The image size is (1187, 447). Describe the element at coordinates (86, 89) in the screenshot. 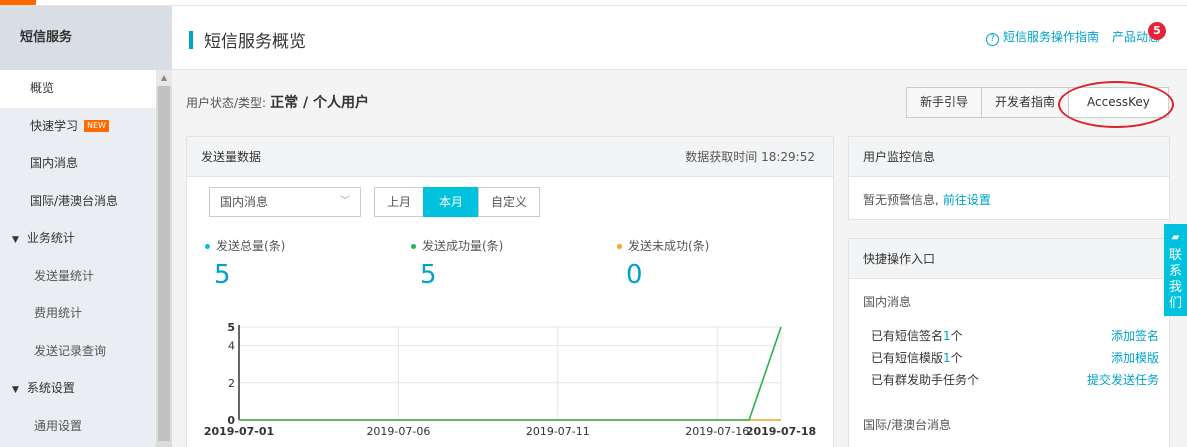

I see `sidebar-item-overview: 概览` at that location.